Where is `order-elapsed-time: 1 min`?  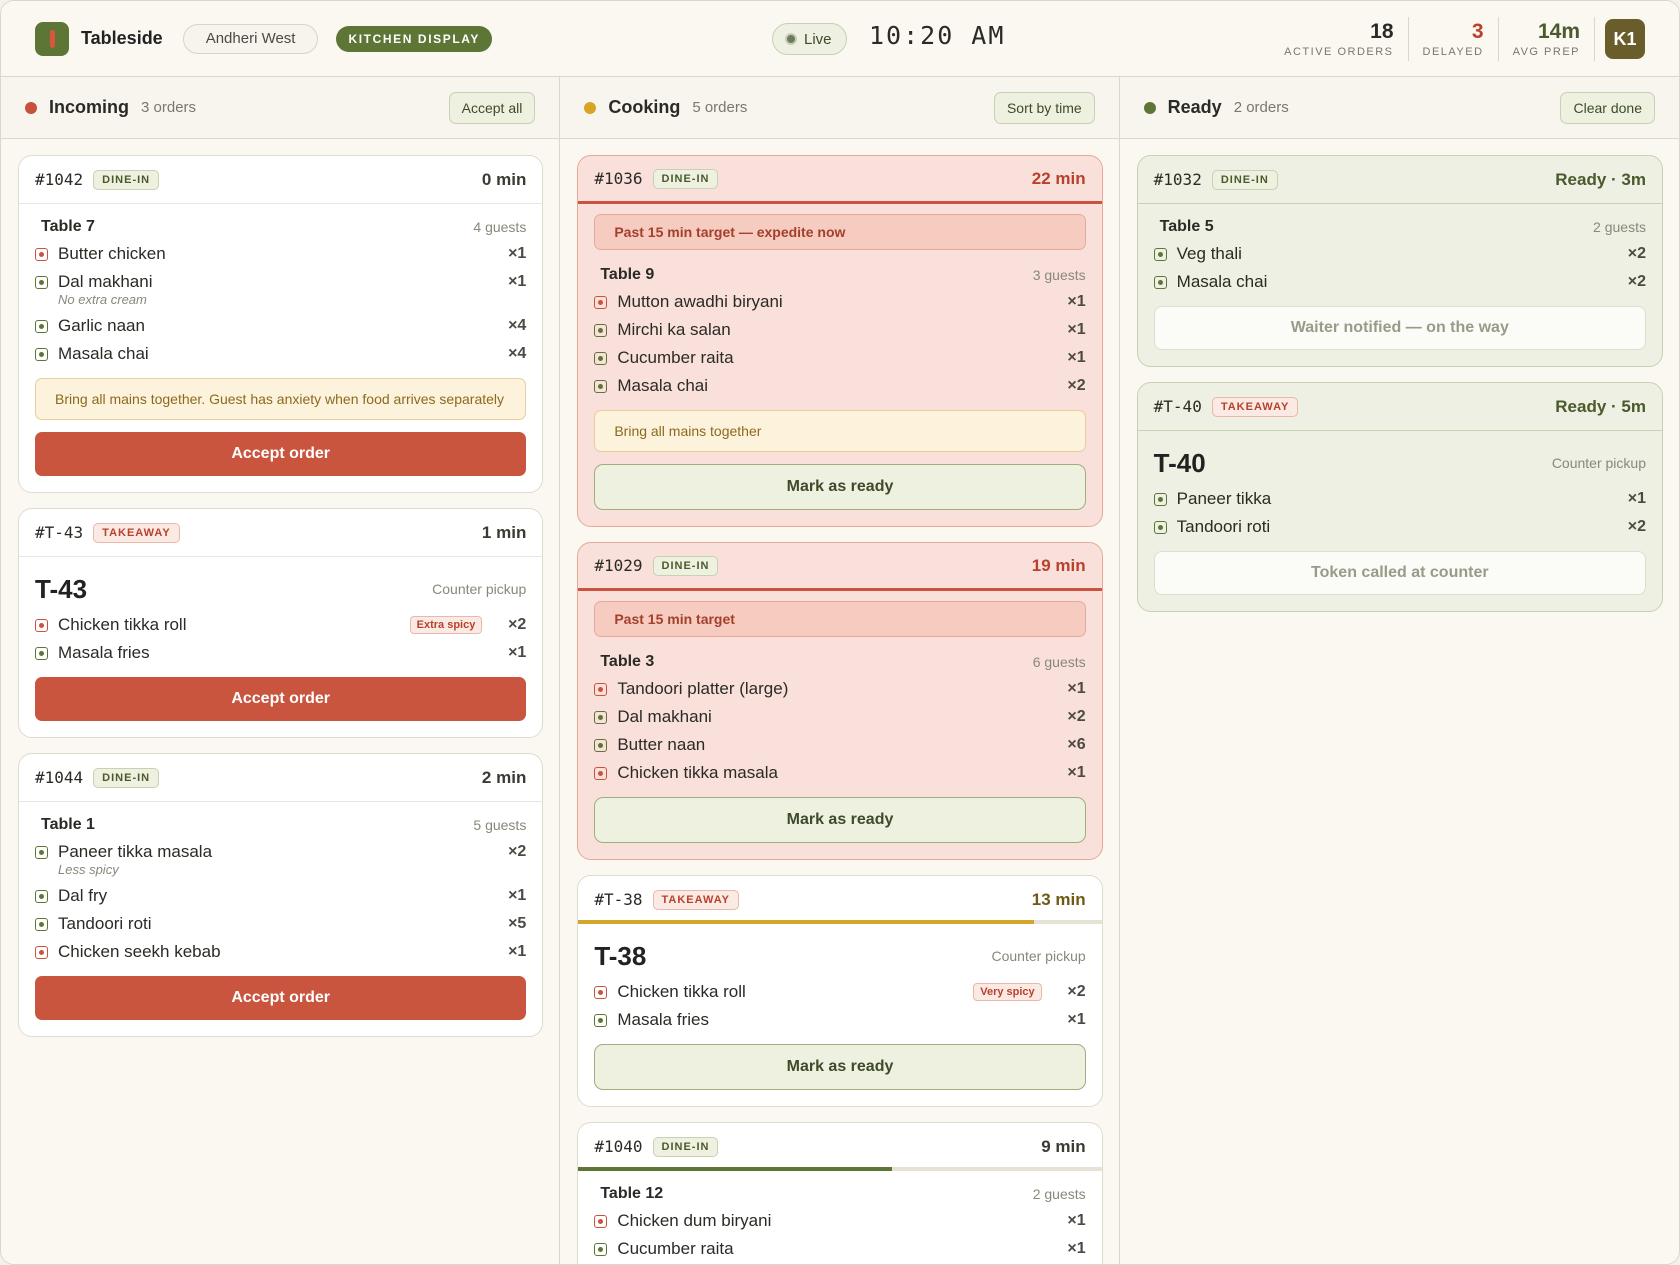
order-elapsed-time: 1 min is located at coordinates (504, 532).